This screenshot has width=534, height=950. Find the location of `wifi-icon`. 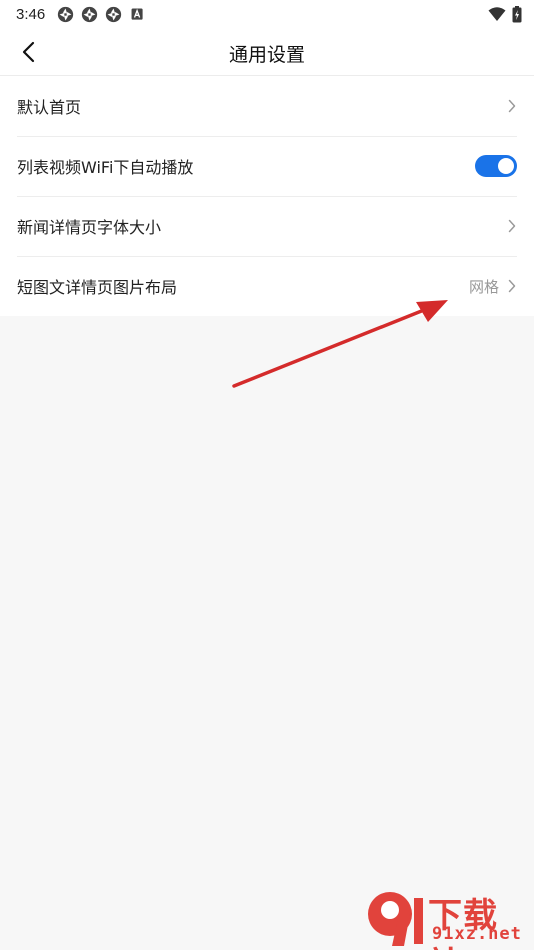

wifi-icon is located at coordinates (497, 13).